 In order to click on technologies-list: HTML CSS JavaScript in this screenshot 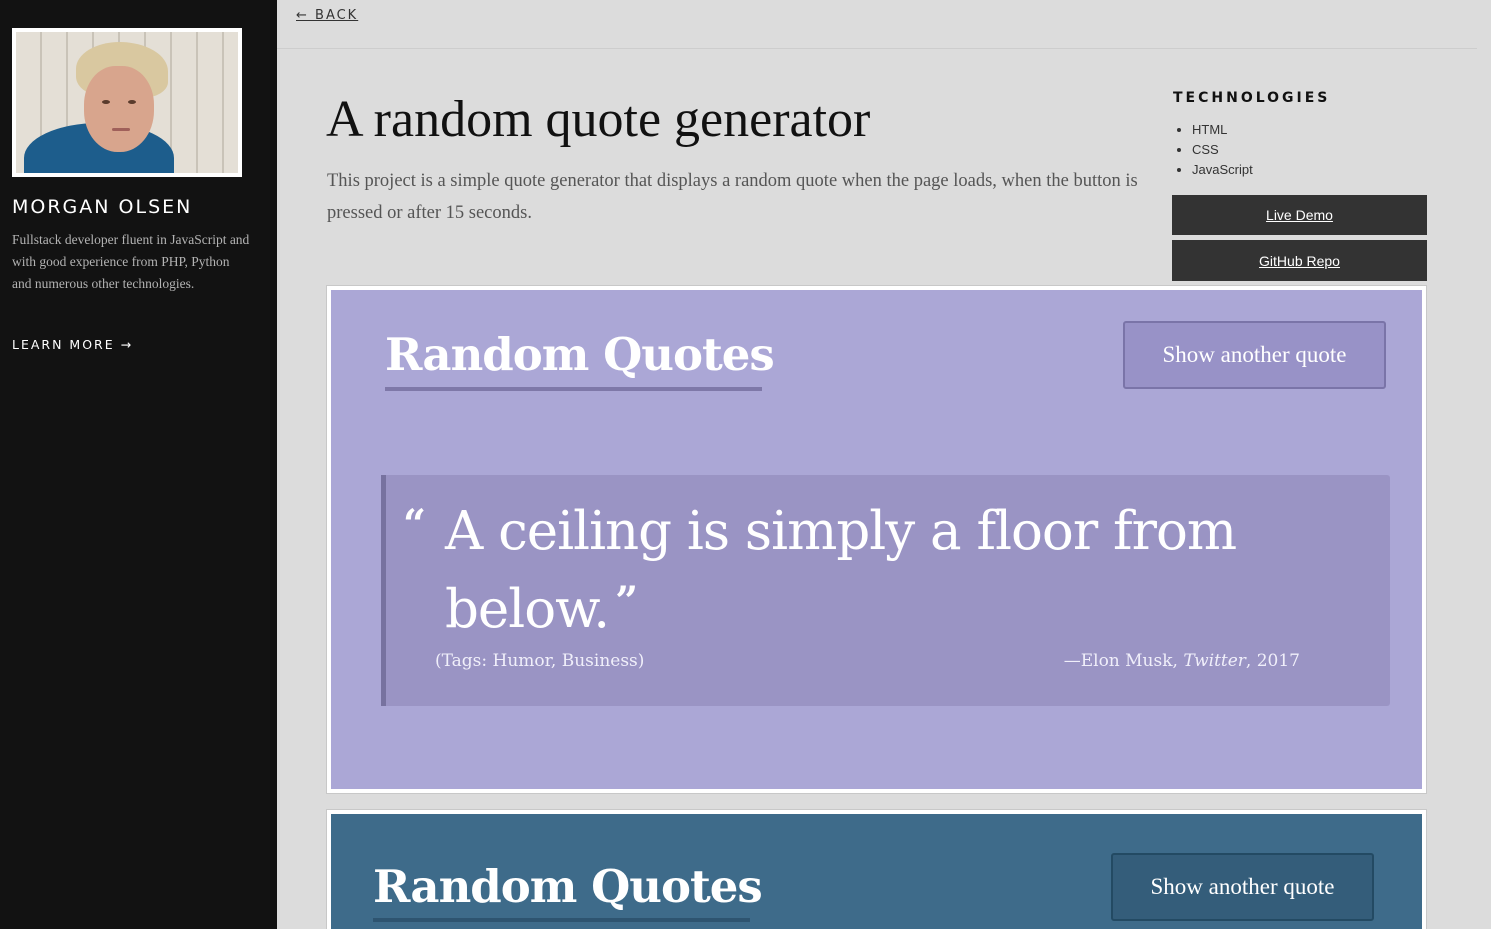, I will do `click(1222, 150)`.